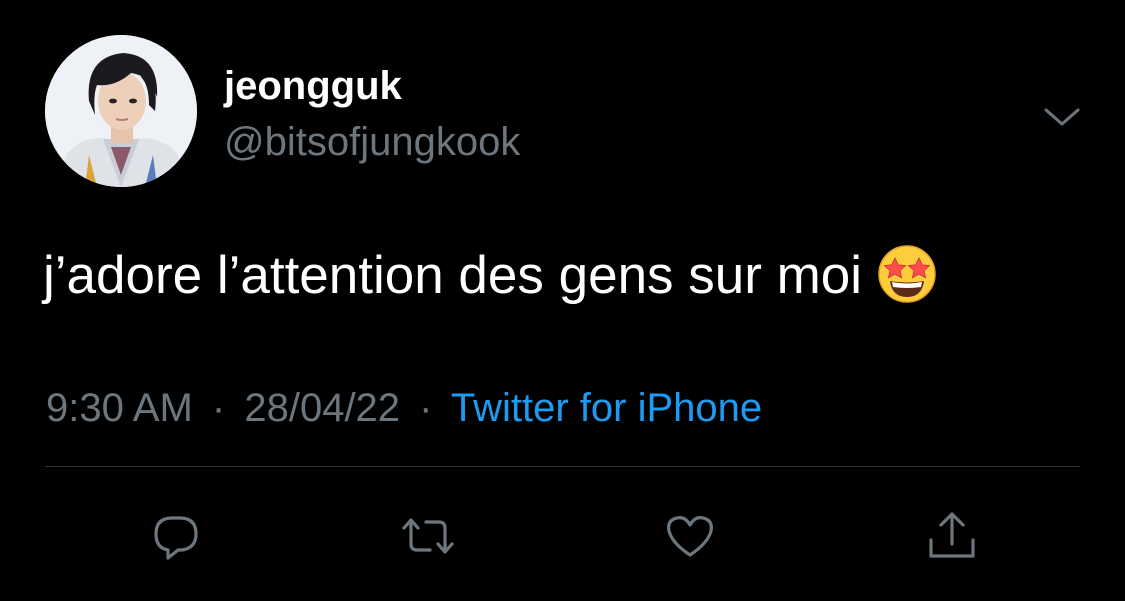  I want to click on avatar, so click(121, 111).